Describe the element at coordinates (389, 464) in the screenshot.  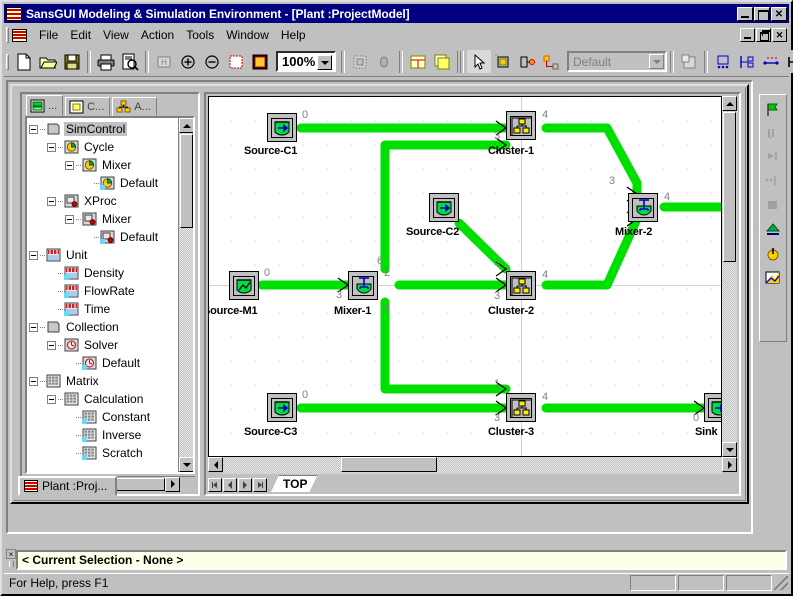
I see `canvas-hscroll-thumb` at that location.